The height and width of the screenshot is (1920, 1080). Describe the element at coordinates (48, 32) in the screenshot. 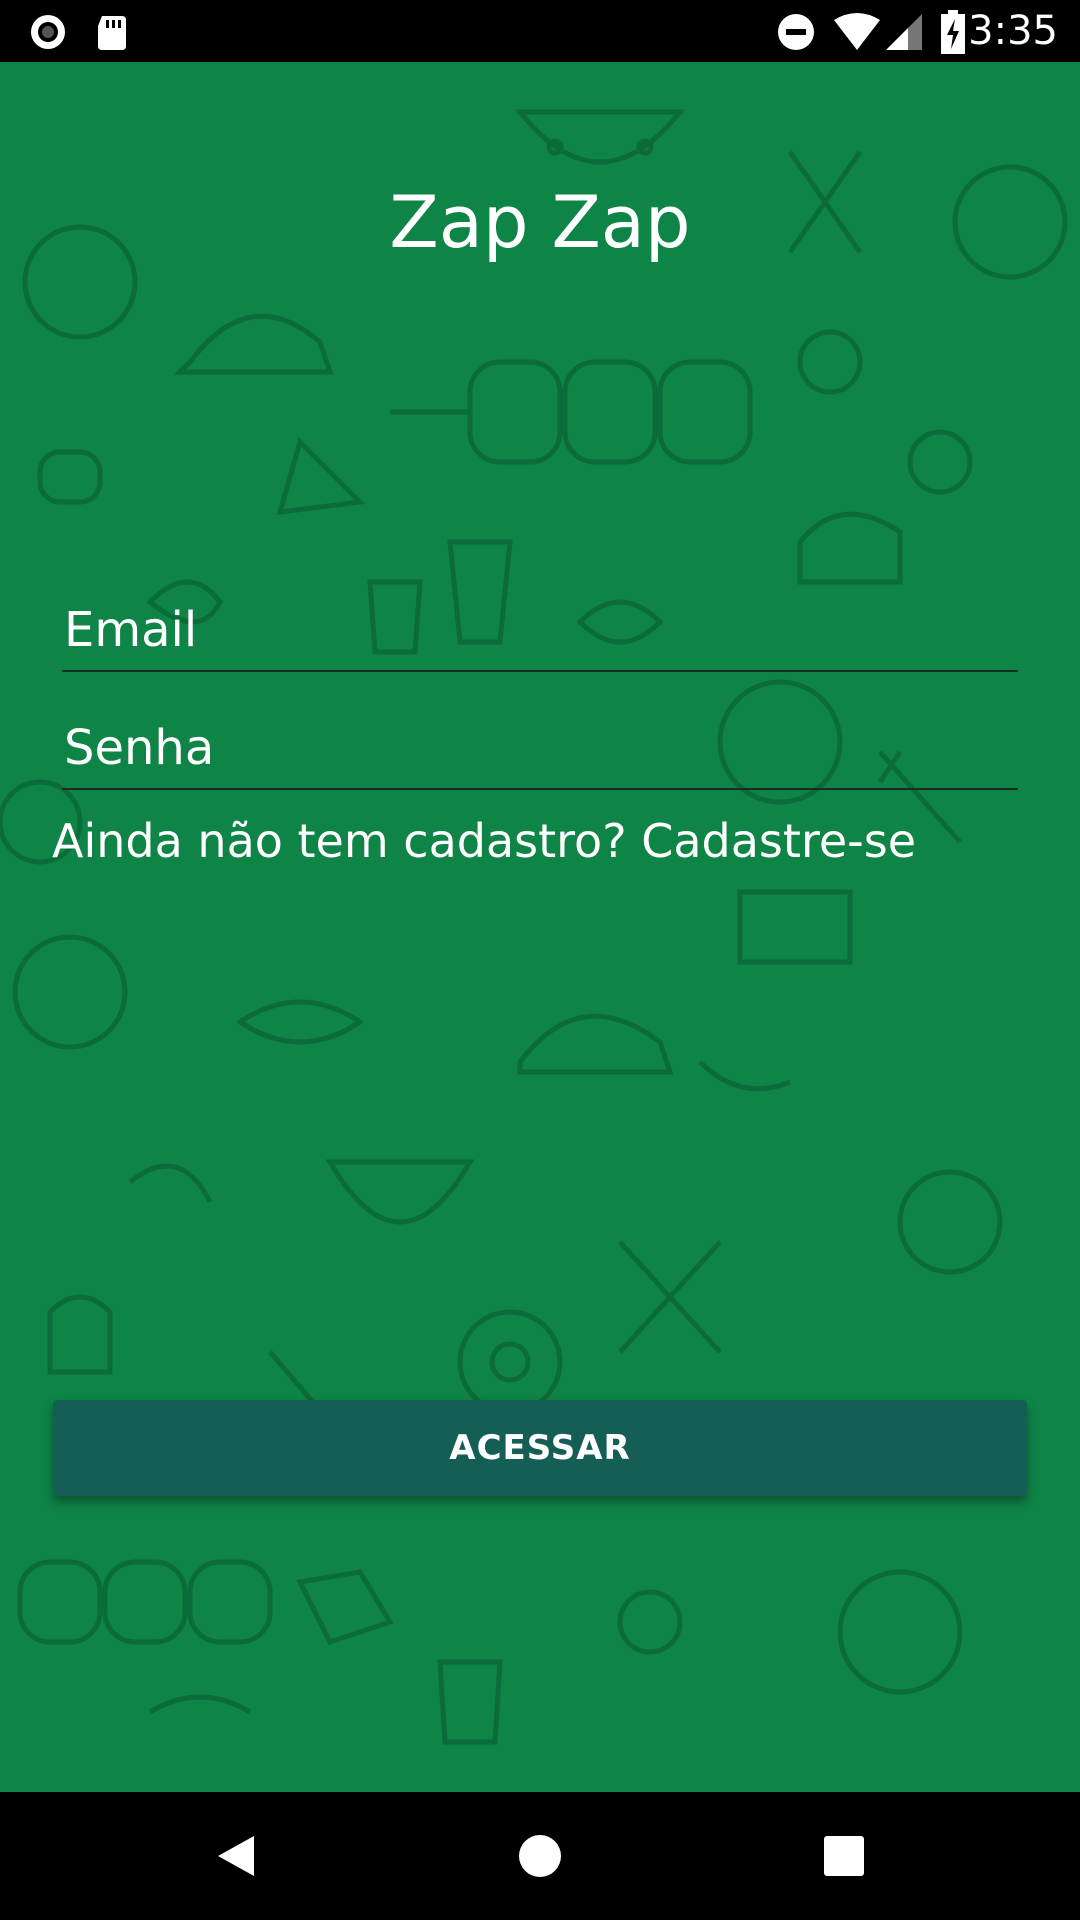

I see `record-icon` at that location.